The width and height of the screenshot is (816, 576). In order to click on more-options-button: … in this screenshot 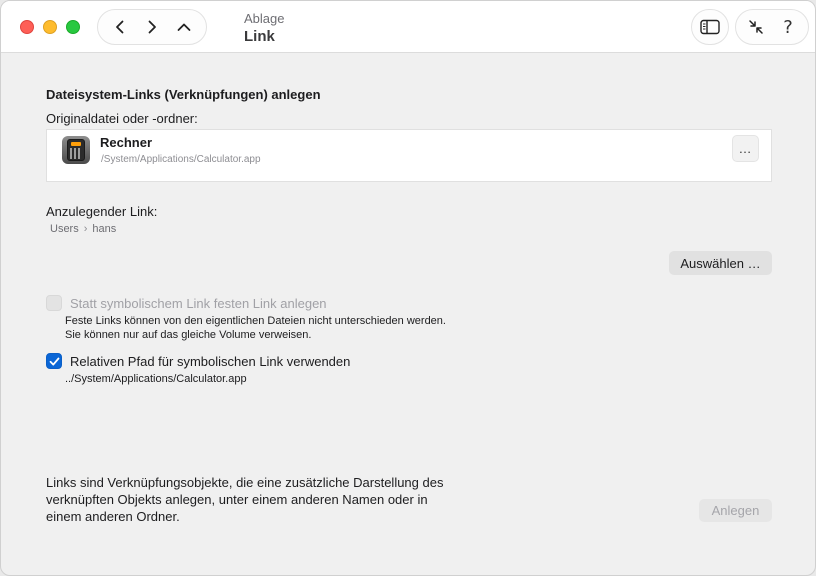, I will do `click(745, 148)`.